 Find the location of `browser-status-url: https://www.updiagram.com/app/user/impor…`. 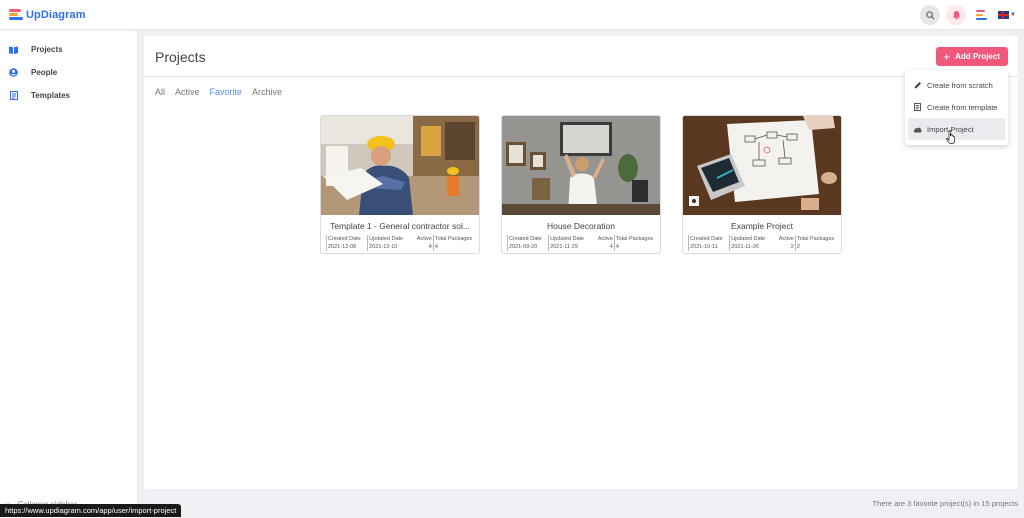

browser-status-url: https://www.updiagram.com/app/user/impor… is located at coordinates (91, 510).